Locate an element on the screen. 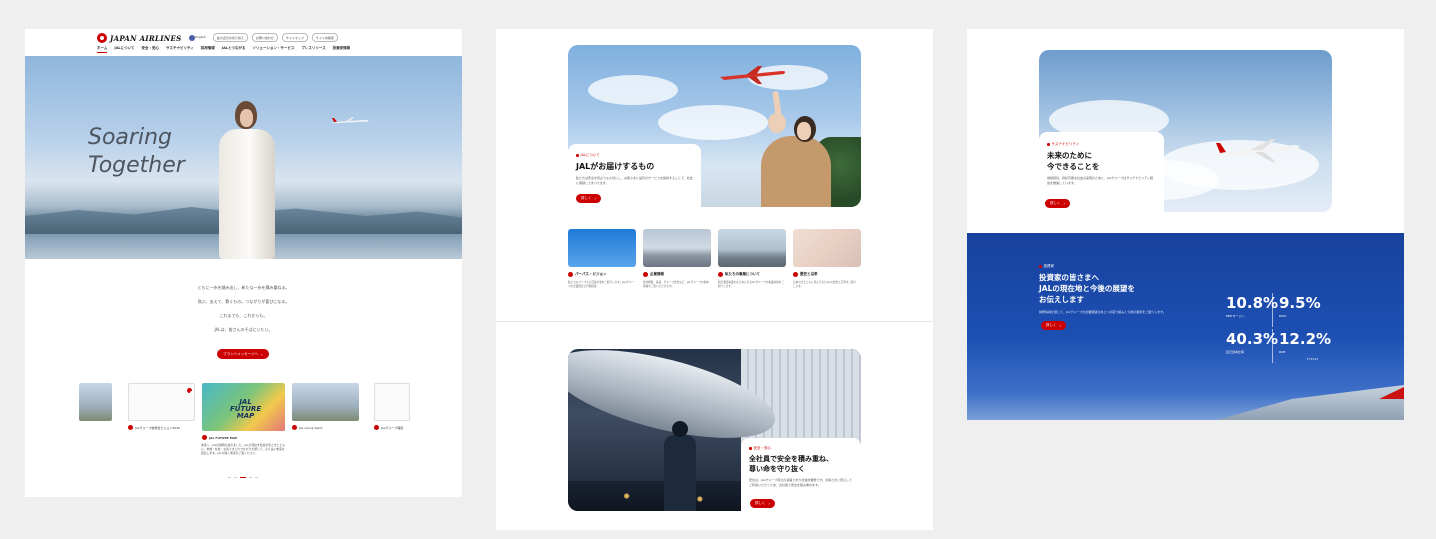 This screenshot has width=1436, height=539. nav-careers: 採用情報 is located at coordinates (208, 49).